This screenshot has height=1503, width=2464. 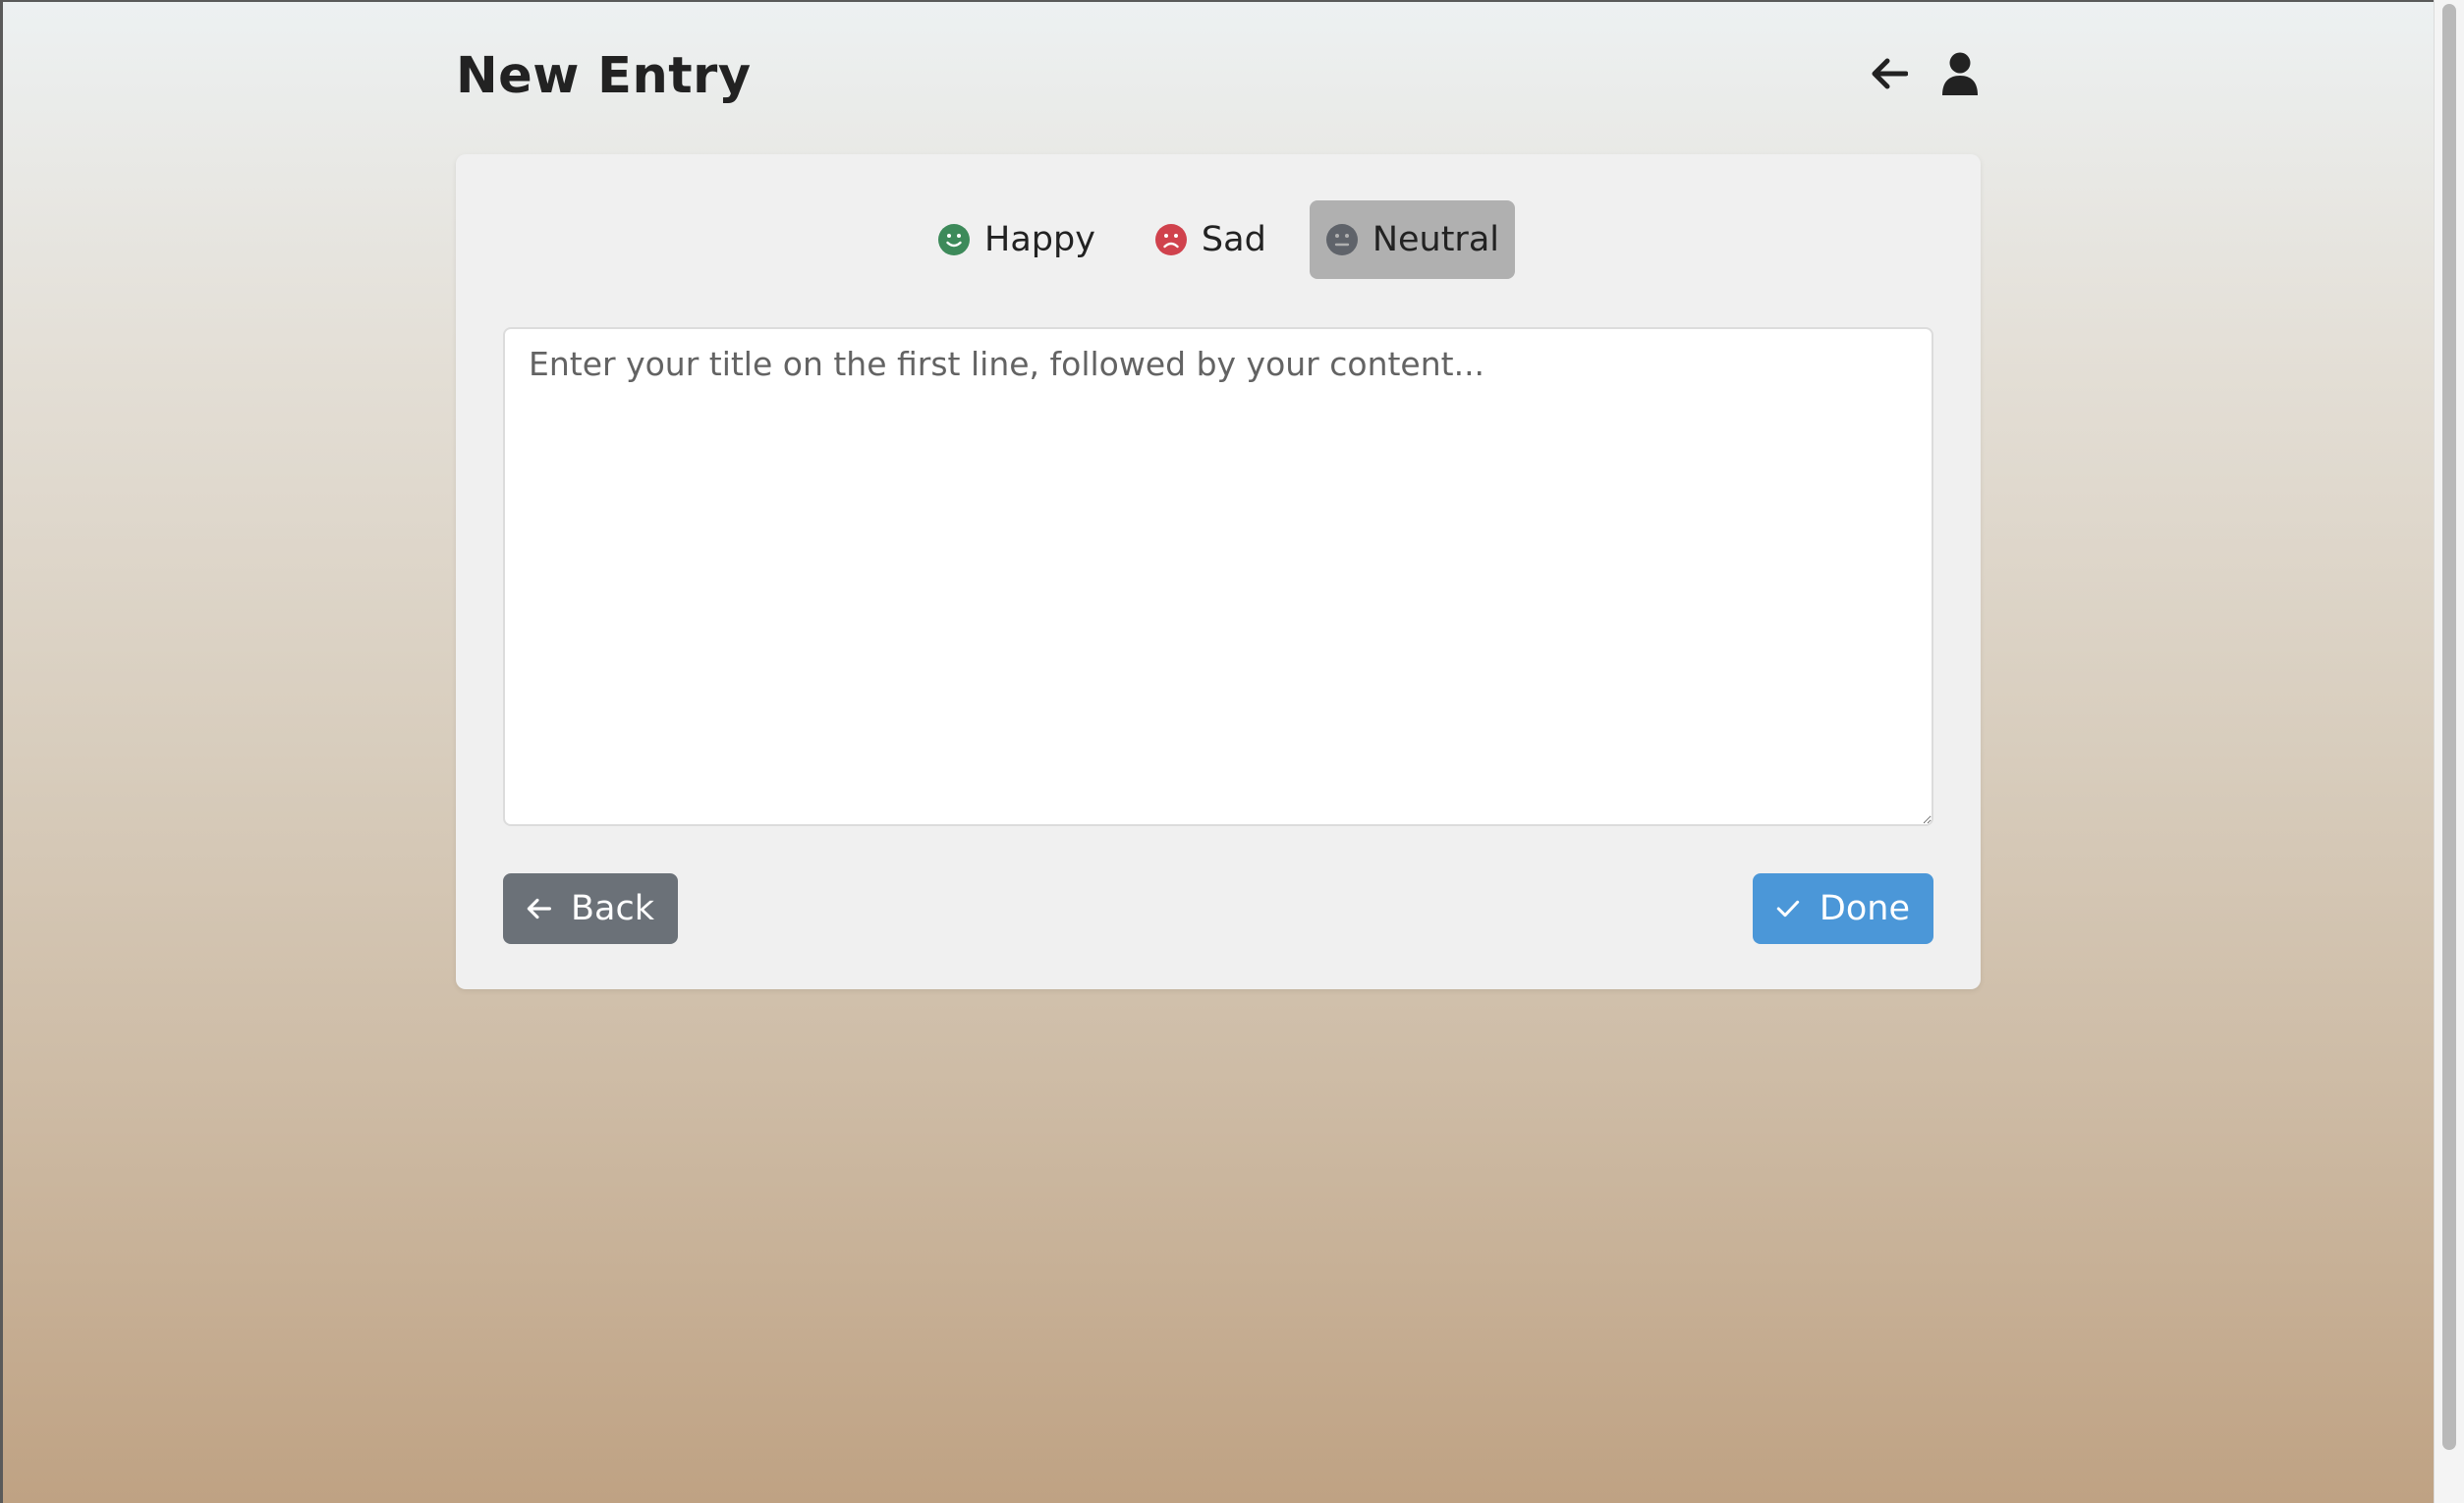 I want to click on mood-sad-button: Sad, so click(x=1210, y=239).